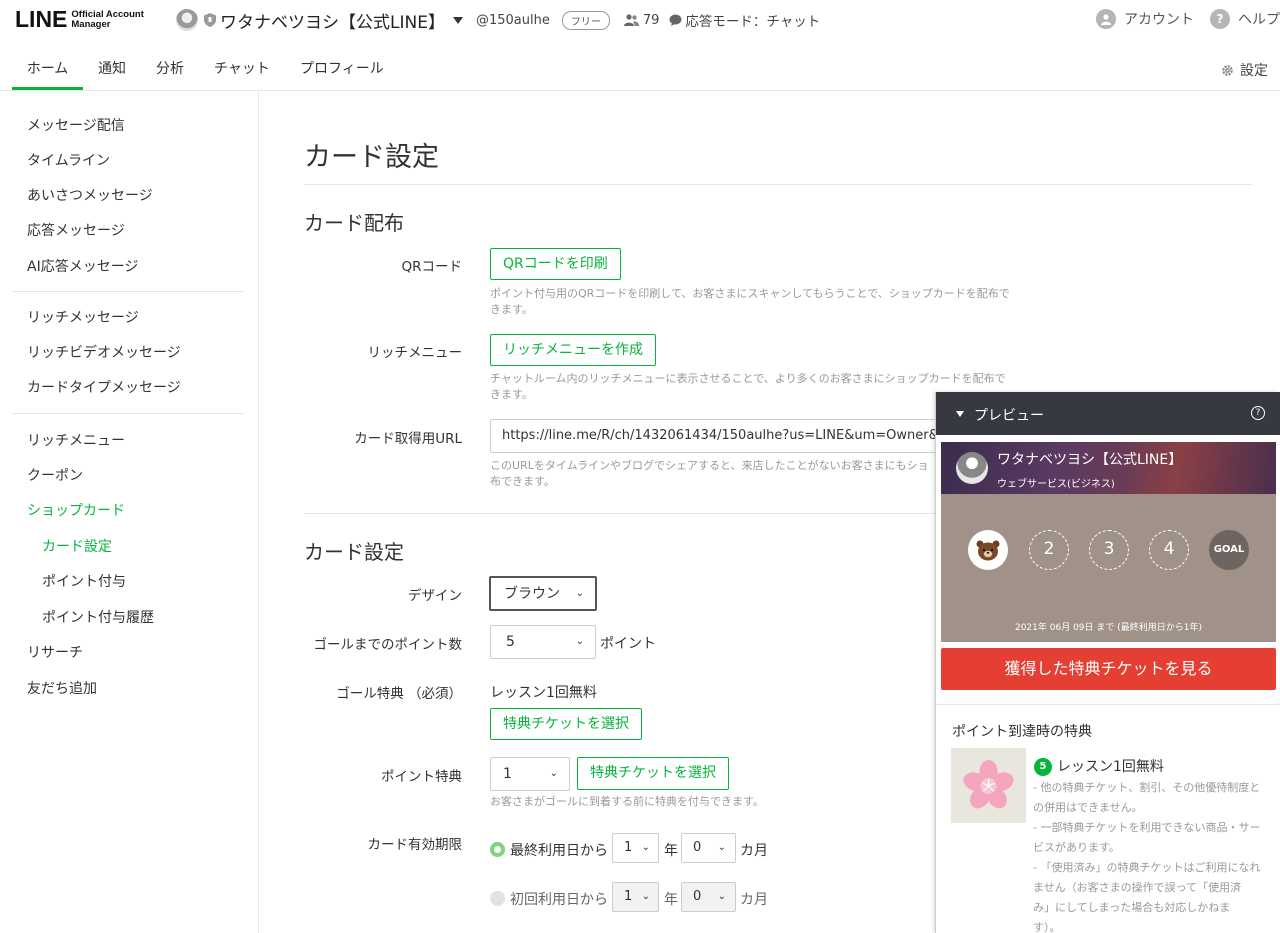 This screenshot has width=1280, height=933. Describe the element at coordinates (628, 896) in the screenshot. I see `expiry-first-year-value: 1` at that location.